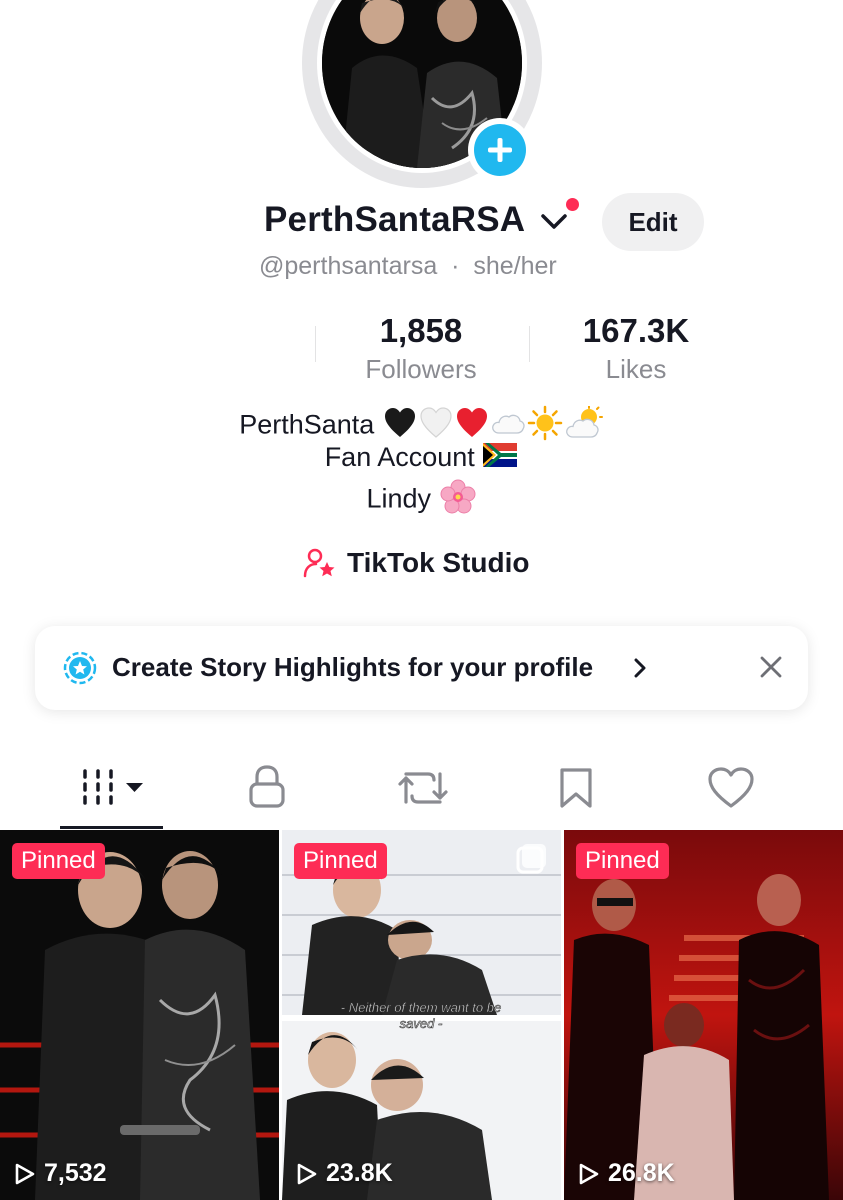  What do you see at coordinates (500, 458) in the screenshot?
I see `south-africa-flag-icon` at bounding box center [500, 458].